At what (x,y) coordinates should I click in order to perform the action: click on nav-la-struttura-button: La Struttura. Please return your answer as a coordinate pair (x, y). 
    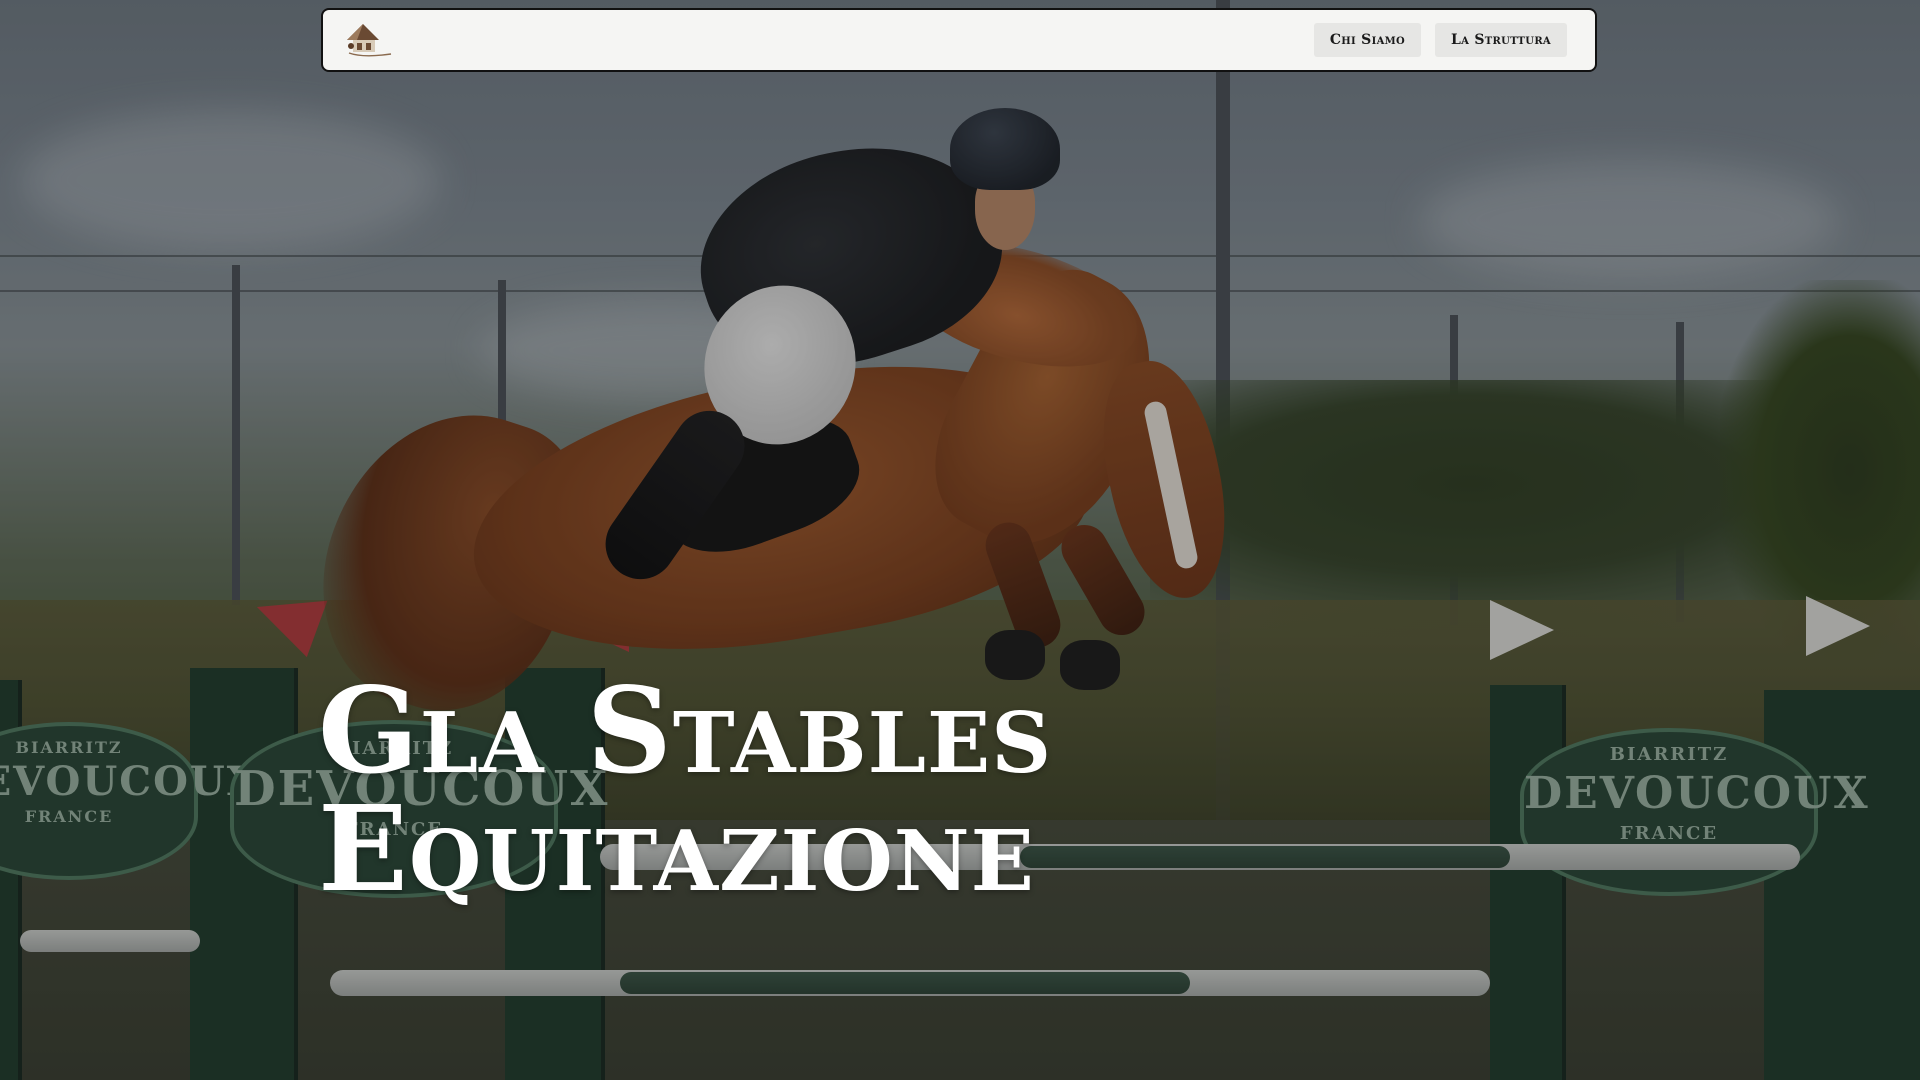
    Looking at the image, I should click on (1501, 40).